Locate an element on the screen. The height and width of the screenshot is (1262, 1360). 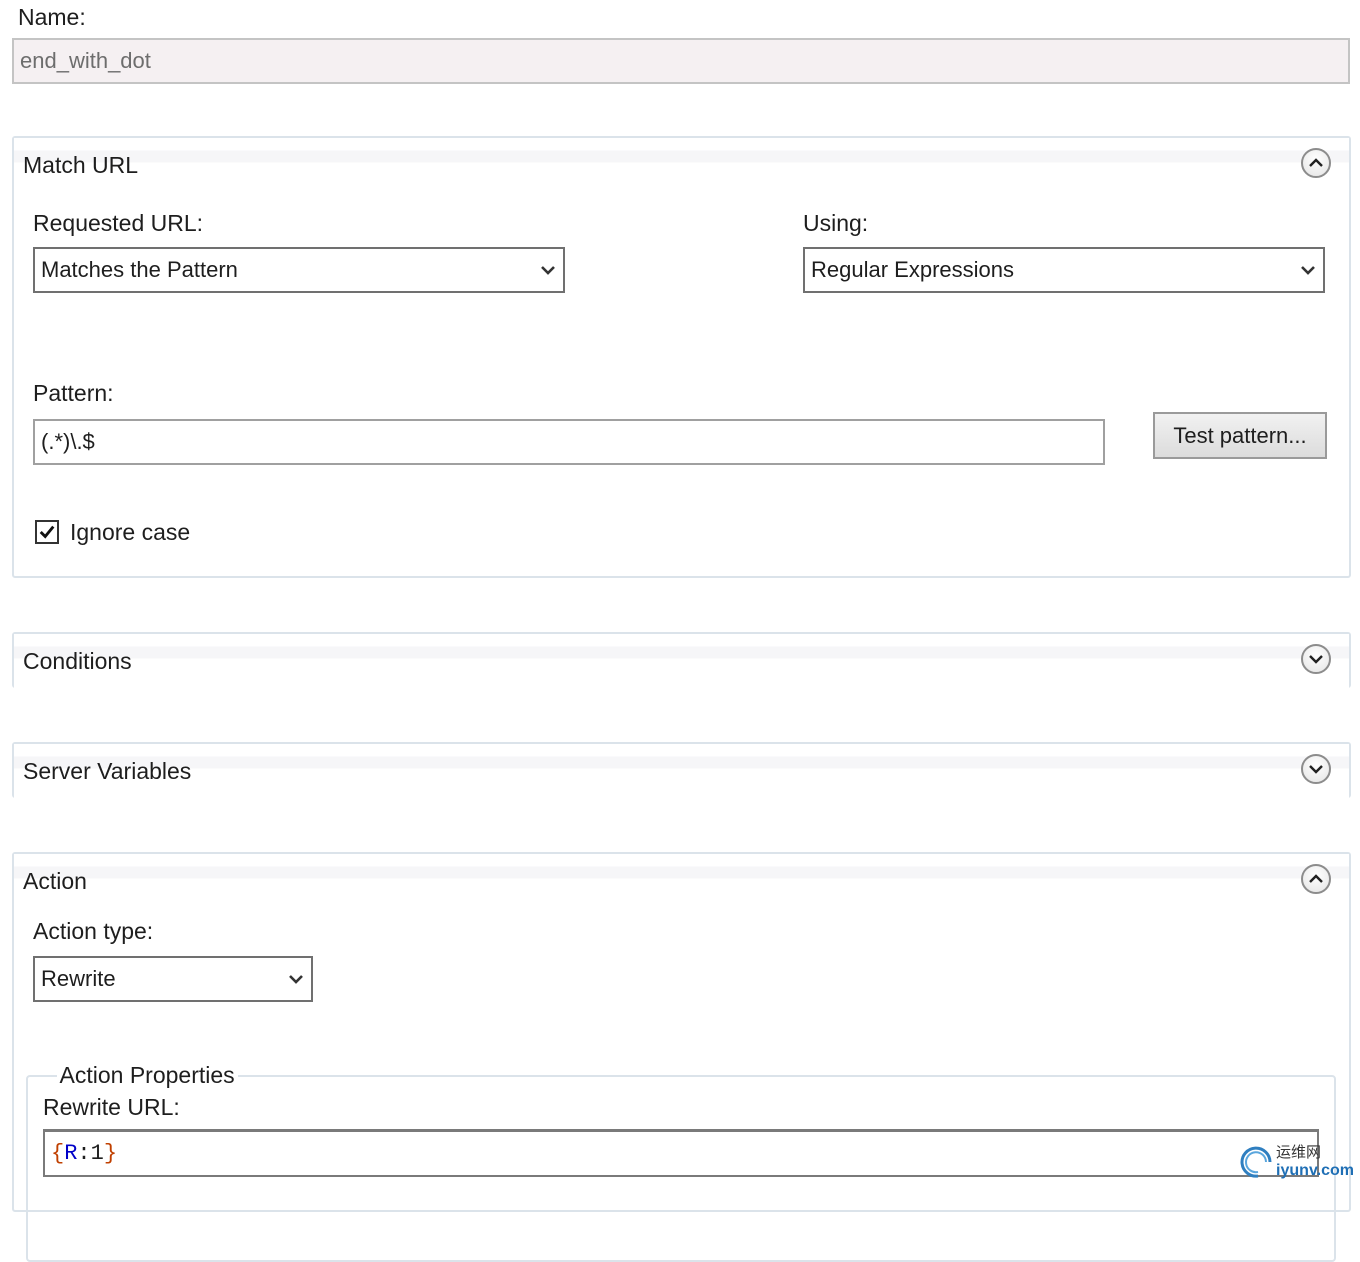
pattern-input: (.*)\.$ is located at coordinates (569, 442).